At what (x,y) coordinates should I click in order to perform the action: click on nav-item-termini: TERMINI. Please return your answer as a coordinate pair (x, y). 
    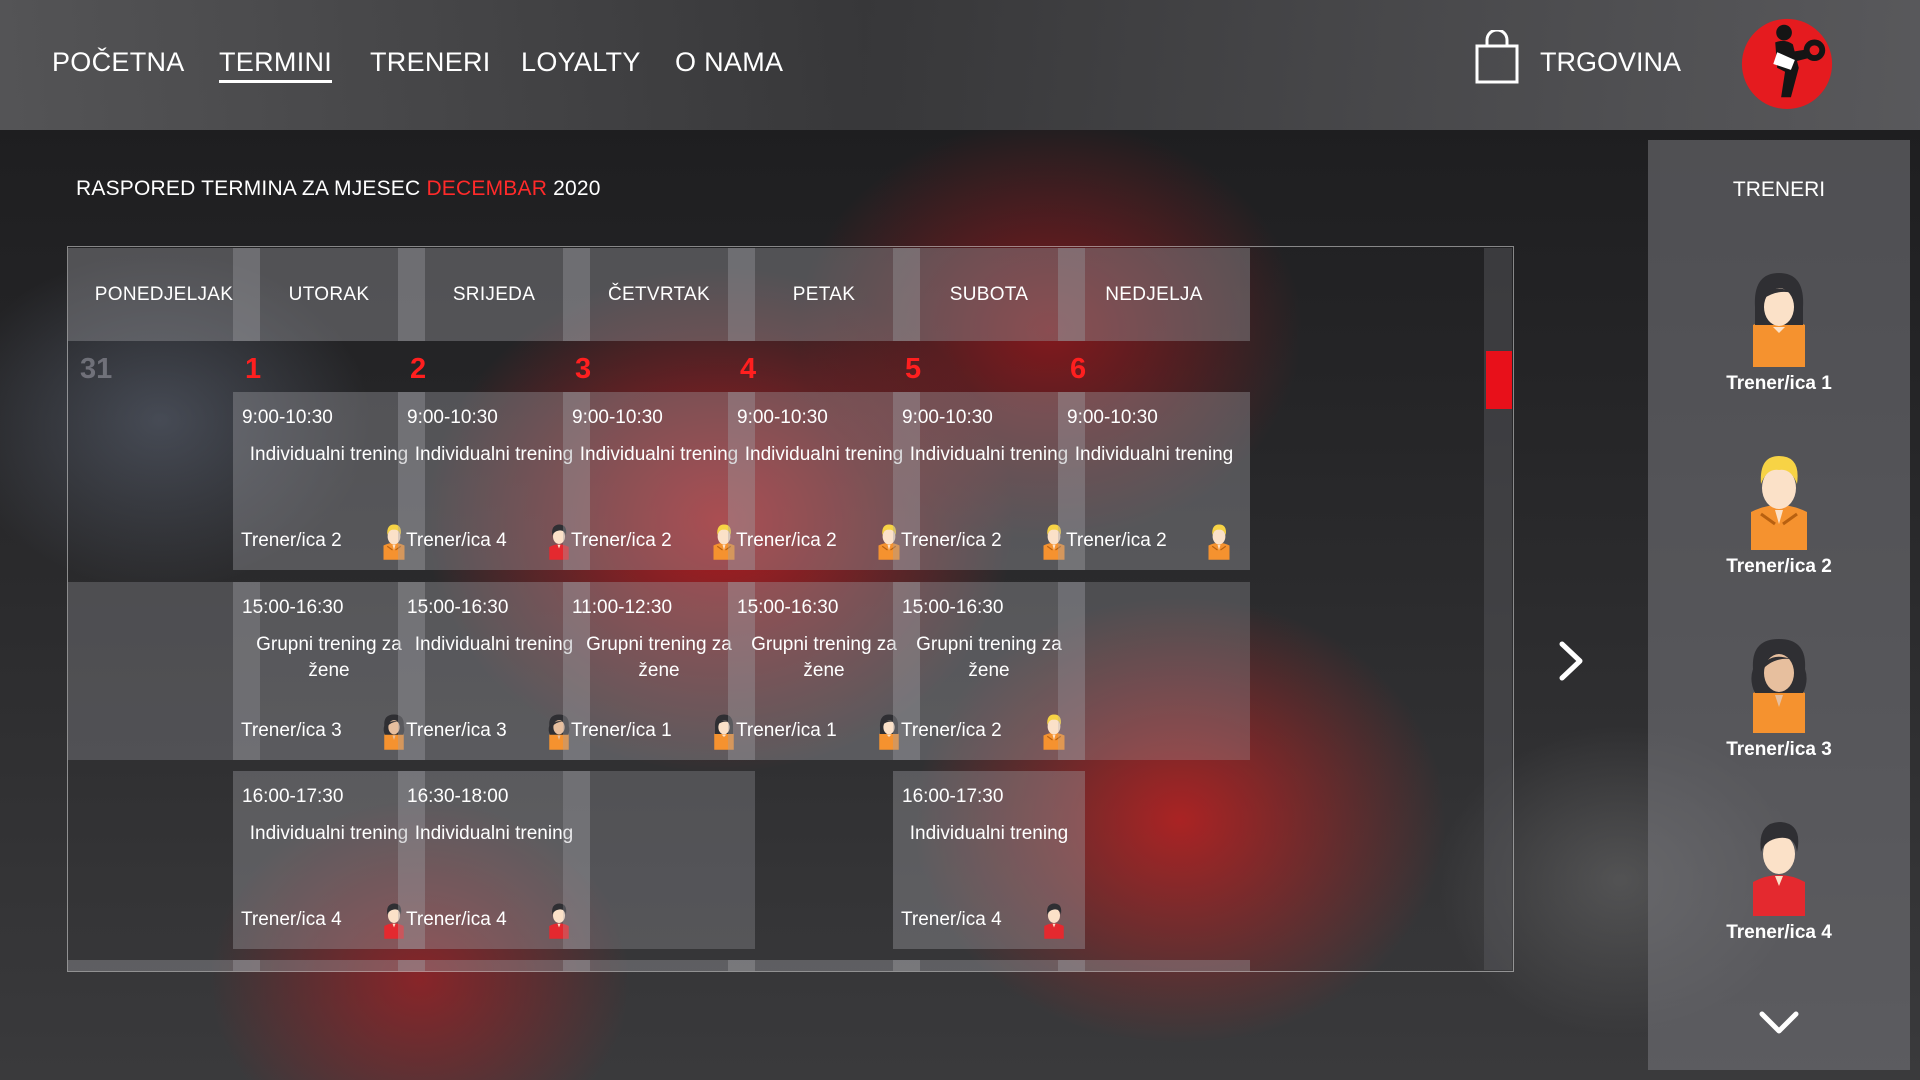
    Looking at the image, I should click on (276, 65).